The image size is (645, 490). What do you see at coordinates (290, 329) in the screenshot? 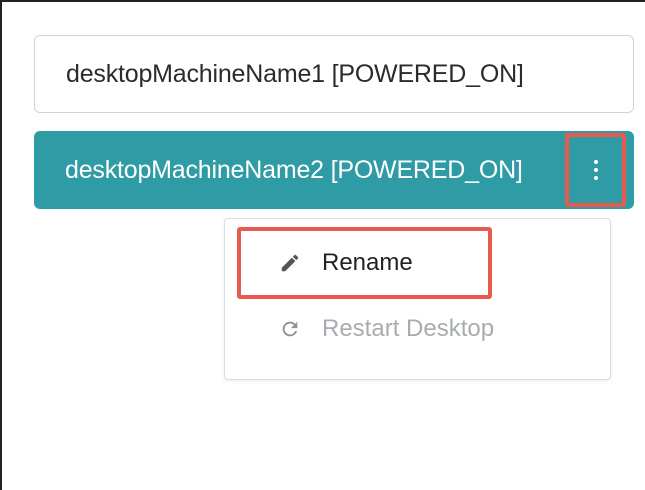
I see `refresh-icon` at bounding box center [290, 329].